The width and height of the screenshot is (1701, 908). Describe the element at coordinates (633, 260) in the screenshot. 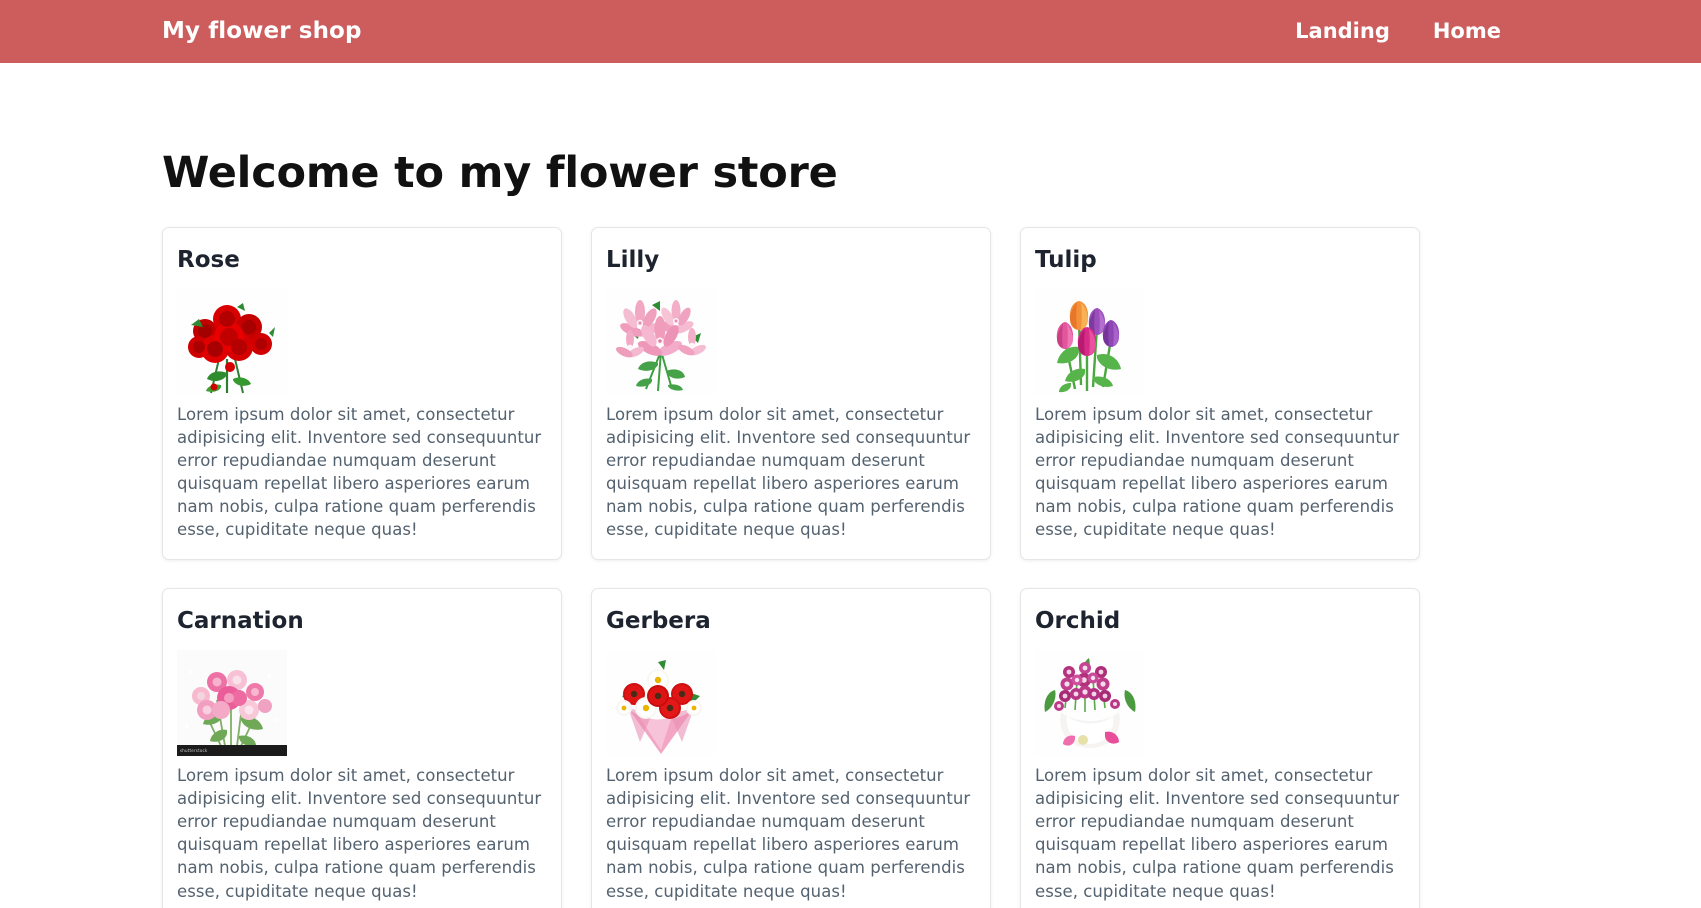

I see `card-title: Lilly` at that location.